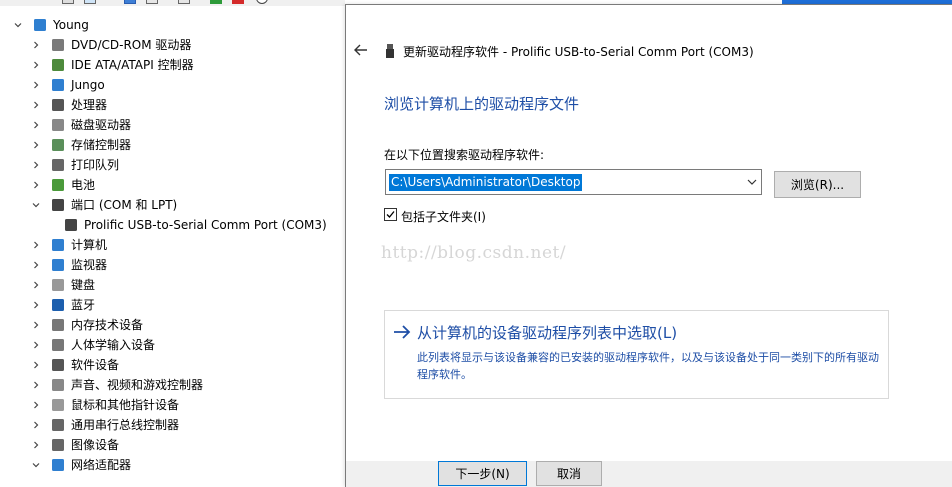 This screenshot has width=952, height=487. I want to click on tree-category-item: 通用串行总线控制器, so click(104, 425).